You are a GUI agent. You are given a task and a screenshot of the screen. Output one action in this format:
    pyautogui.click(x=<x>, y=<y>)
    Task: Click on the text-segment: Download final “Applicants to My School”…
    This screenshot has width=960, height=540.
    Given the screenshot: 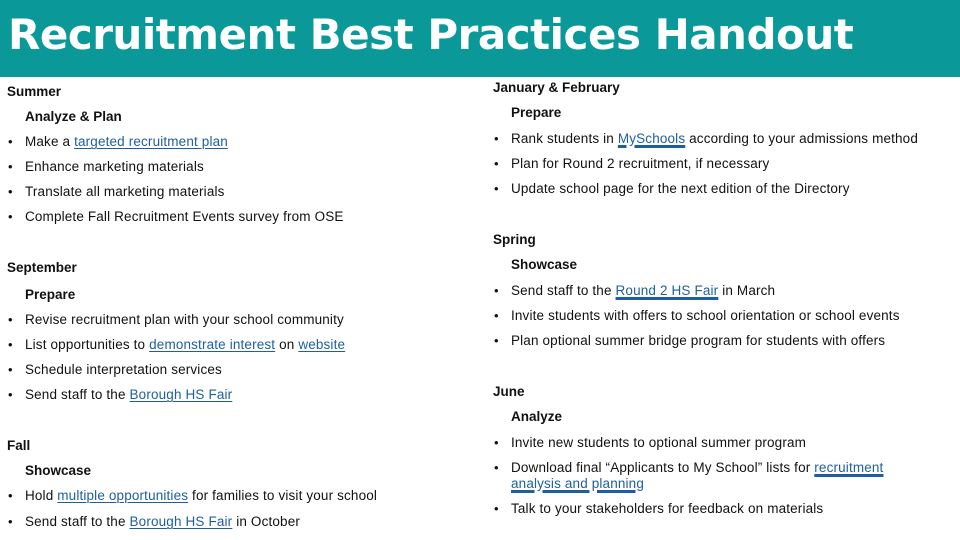 What is the action you would take?
    pyautogui.click(x=663, y=467)
    